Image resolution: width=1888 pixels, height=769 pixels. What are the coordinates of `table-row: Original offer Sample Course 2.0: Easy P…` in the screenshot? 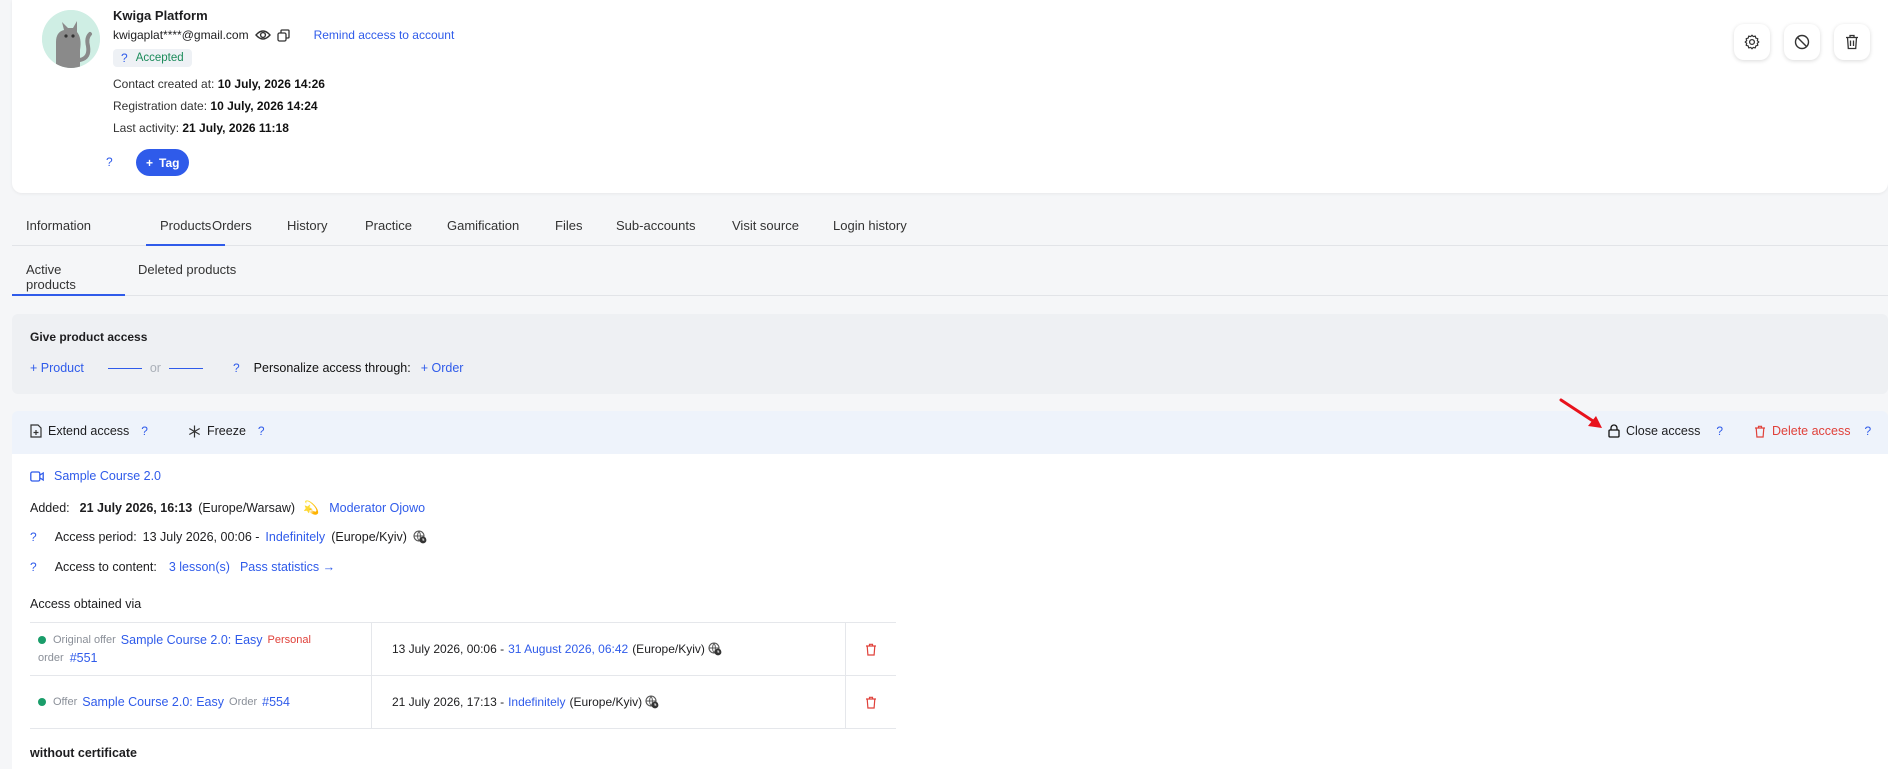 It's located at (463, 649).